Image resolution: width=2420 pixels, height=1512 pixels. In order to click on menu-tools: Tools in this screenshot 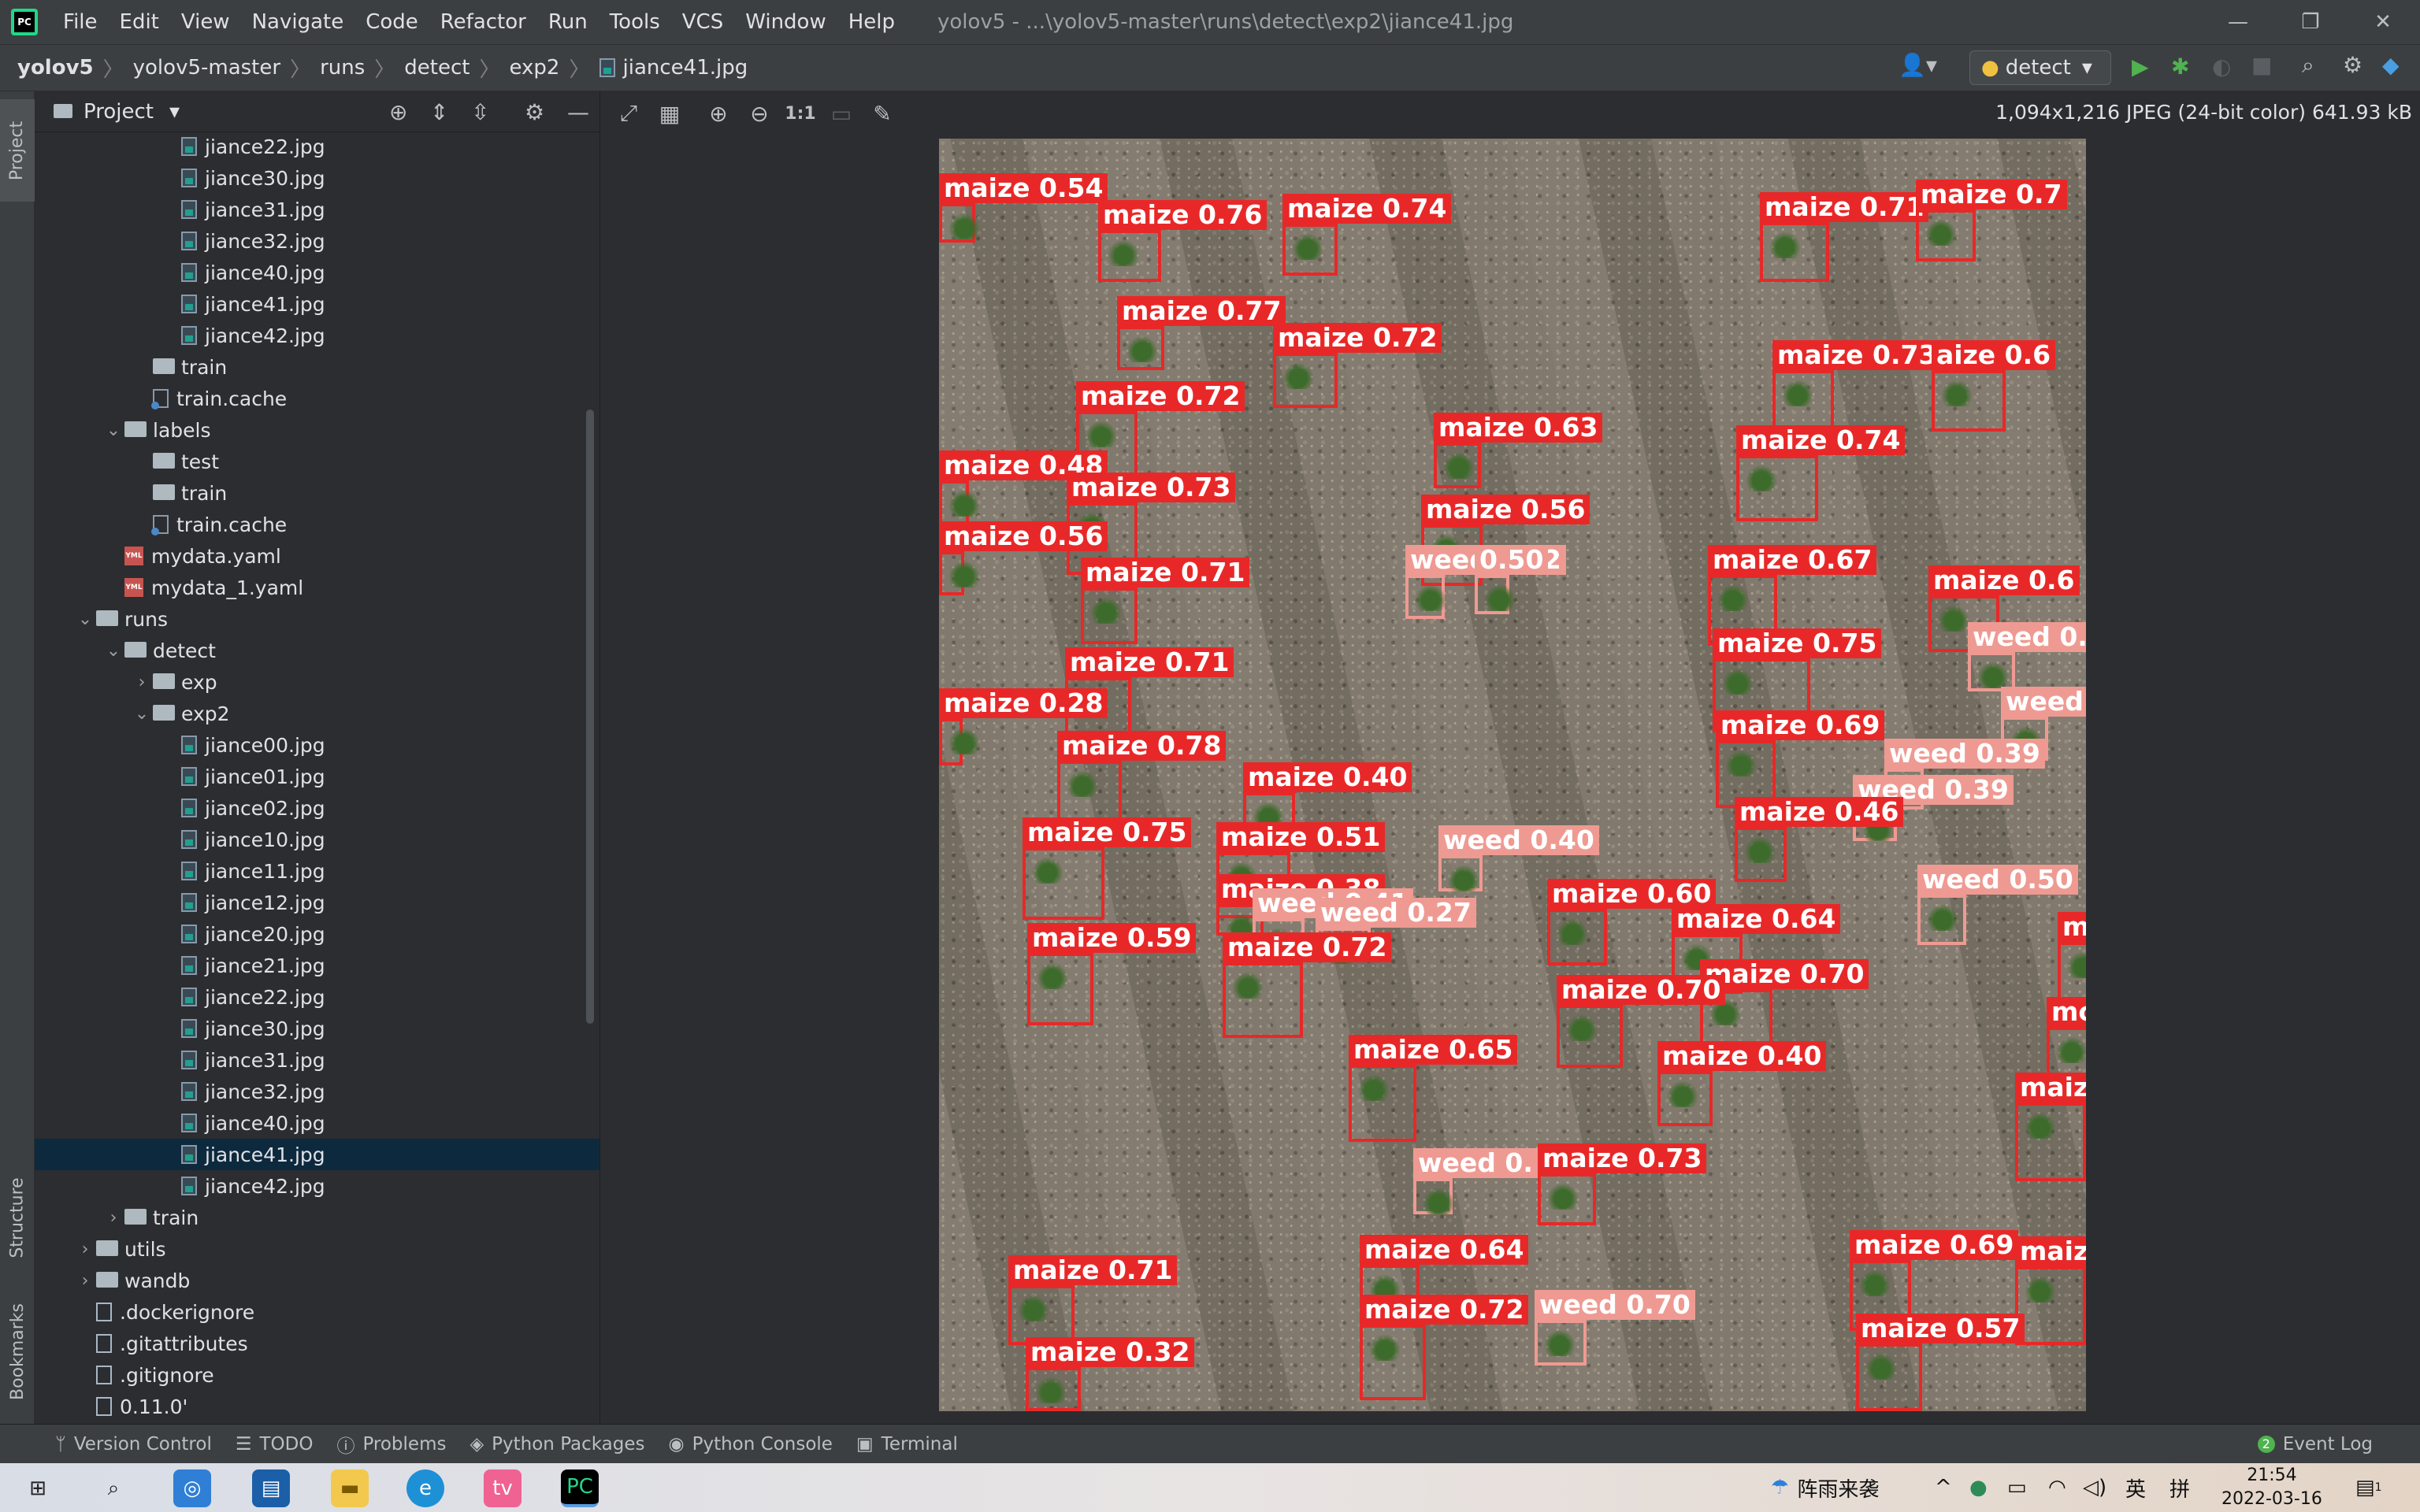, I will do `click(635, 22)`.